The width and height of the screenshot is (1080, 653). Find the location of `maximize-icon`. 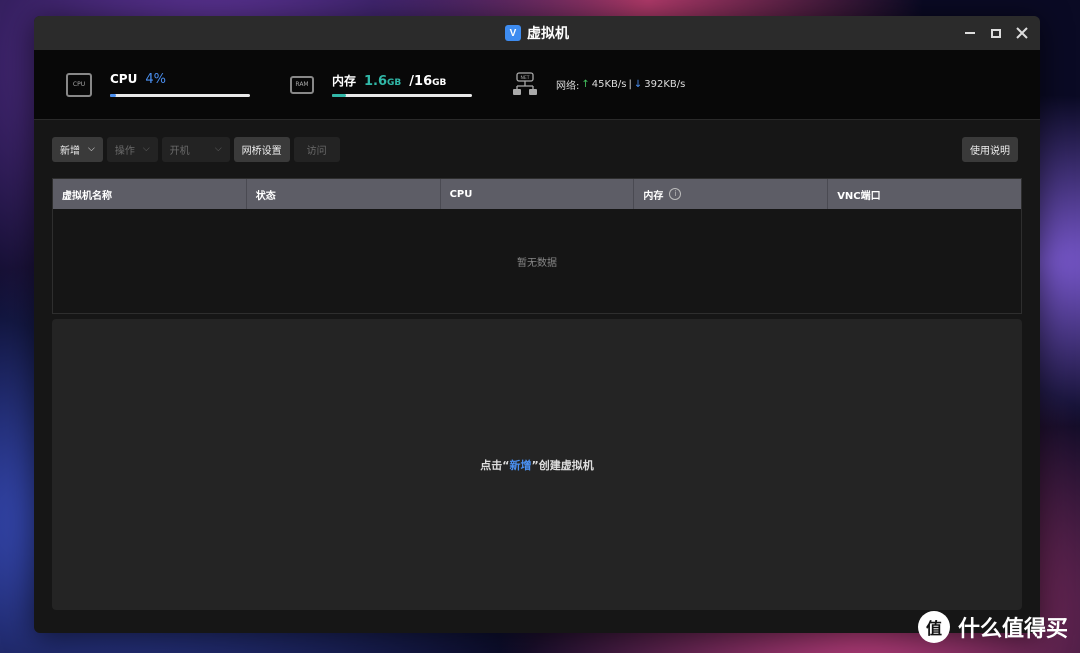

maximize-icon is located at coordinates (996, 33).